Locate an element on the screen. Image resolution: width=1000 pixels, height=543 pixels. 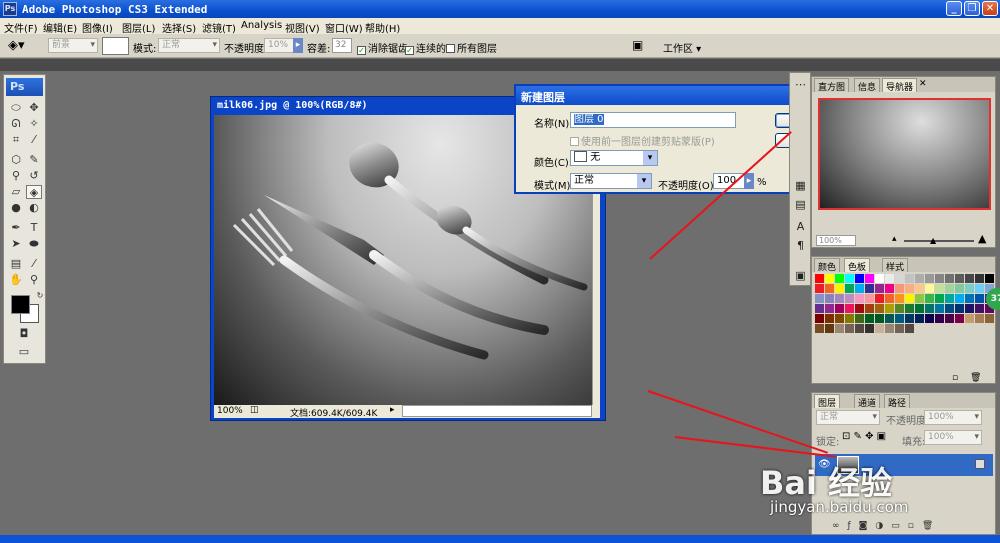
brush-tool-icon: ✎ is located at coordinates (34, 160).